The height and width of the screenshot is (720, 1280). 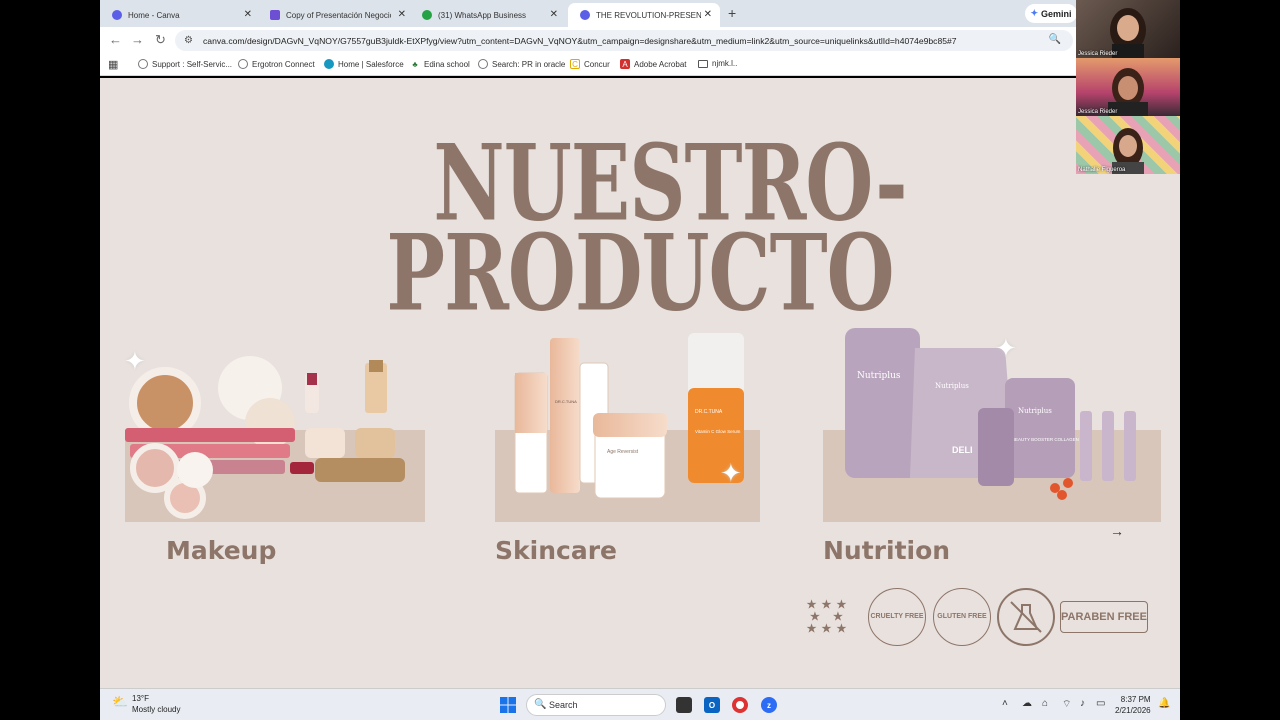 I want to click on tree-icon: ♣, so click(x=415, y=64).